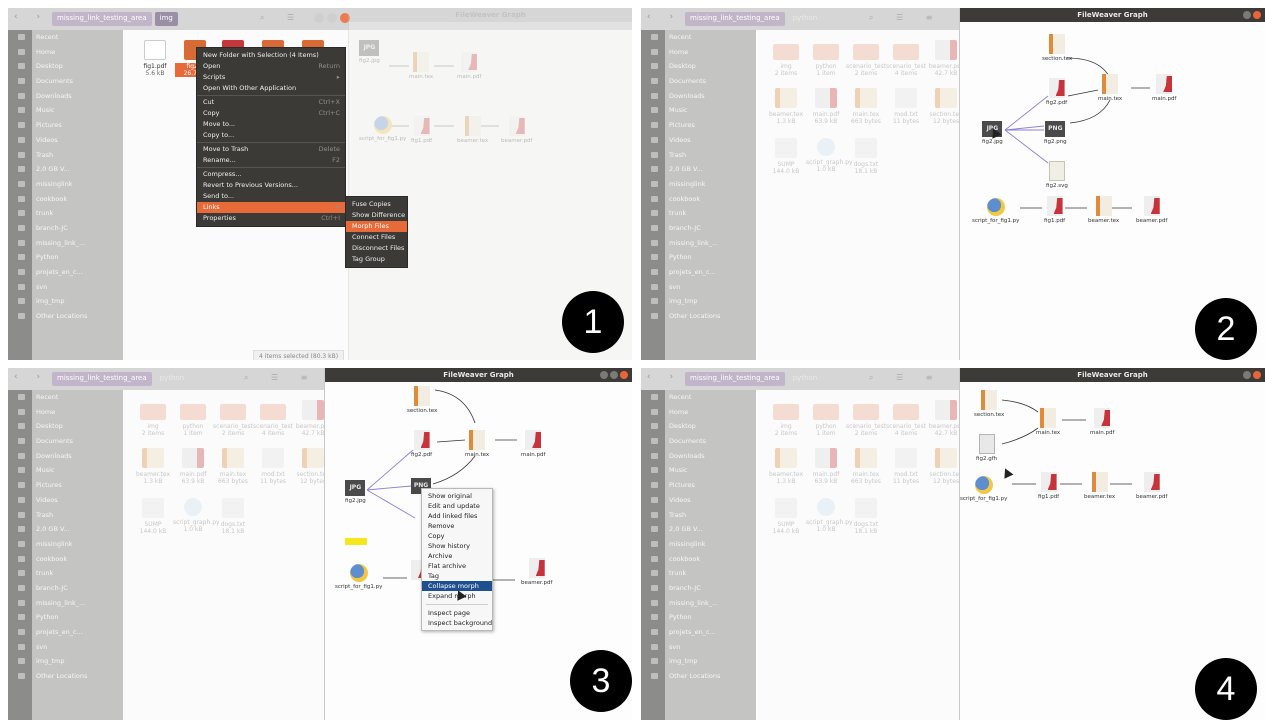  I want to click on graph-node-fig2-pdf: fig2.pdf, so click(1056, 92).